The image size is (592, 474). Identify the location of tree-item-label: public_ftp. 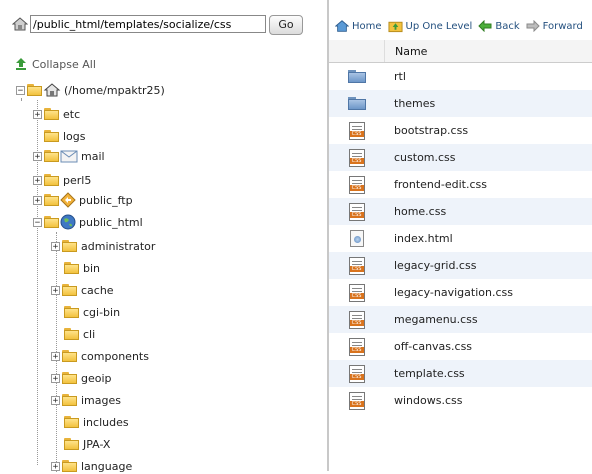
(106, 200).